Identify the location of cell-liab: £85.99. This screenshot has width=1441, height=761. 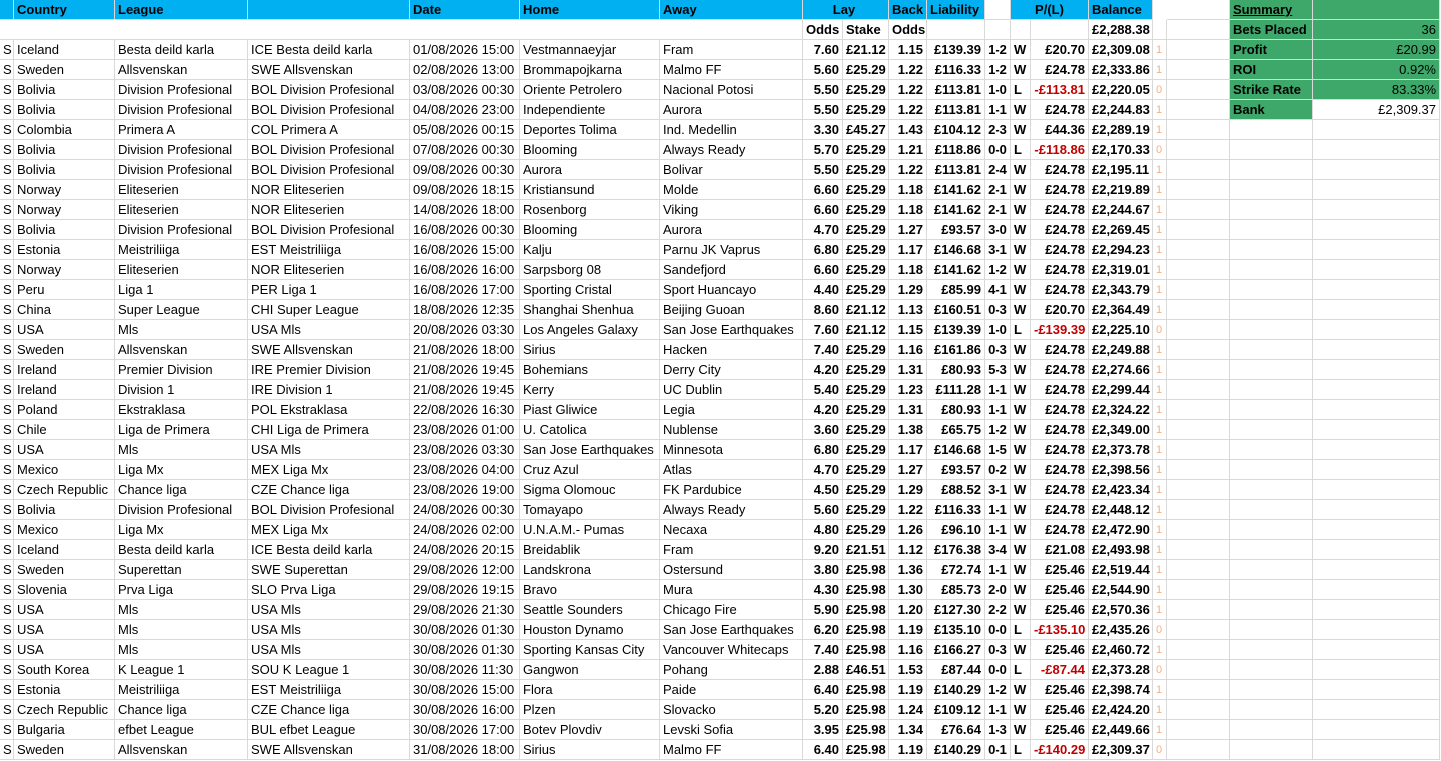
(956, 290).